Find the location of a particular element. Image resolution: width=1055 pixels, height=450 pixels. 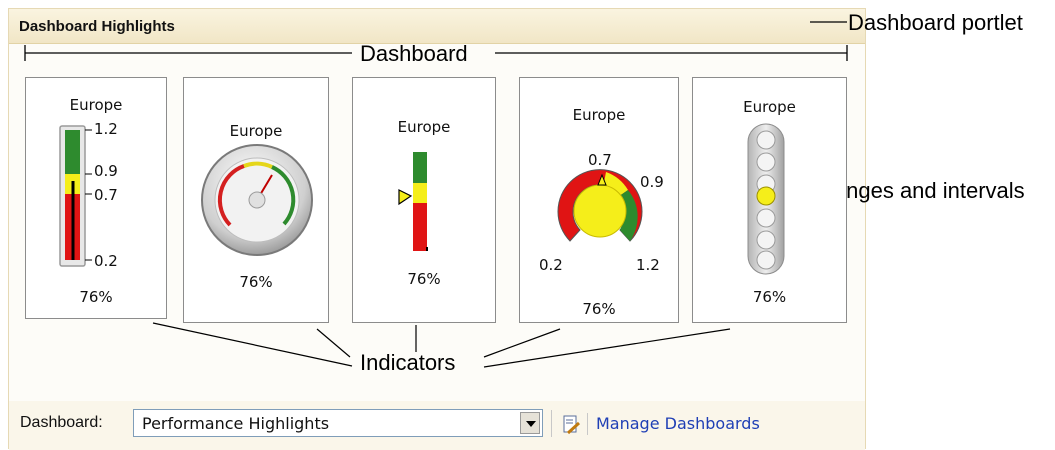

callout-dashboard-portlet: Dashboard portlet is located at coordinates (935, 22).